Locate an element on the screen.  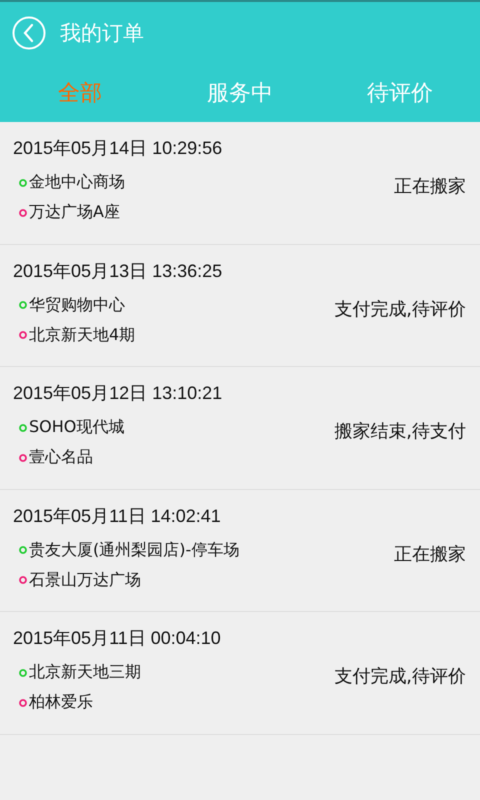
page-title: 我的订单 is located at coordinates (102, 33).